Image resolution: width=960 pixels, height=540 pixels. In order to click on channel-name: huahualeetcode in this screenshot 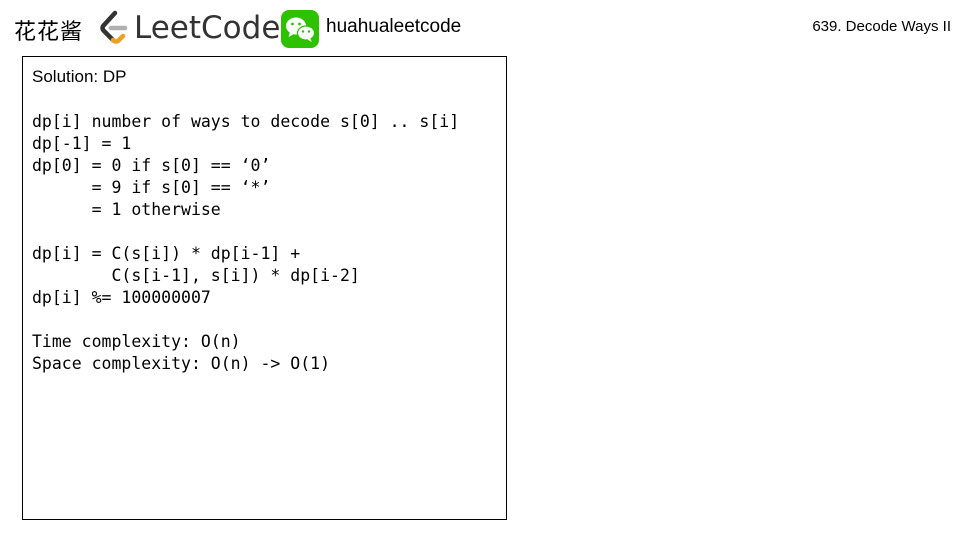, I will do `click(394, 26)`.